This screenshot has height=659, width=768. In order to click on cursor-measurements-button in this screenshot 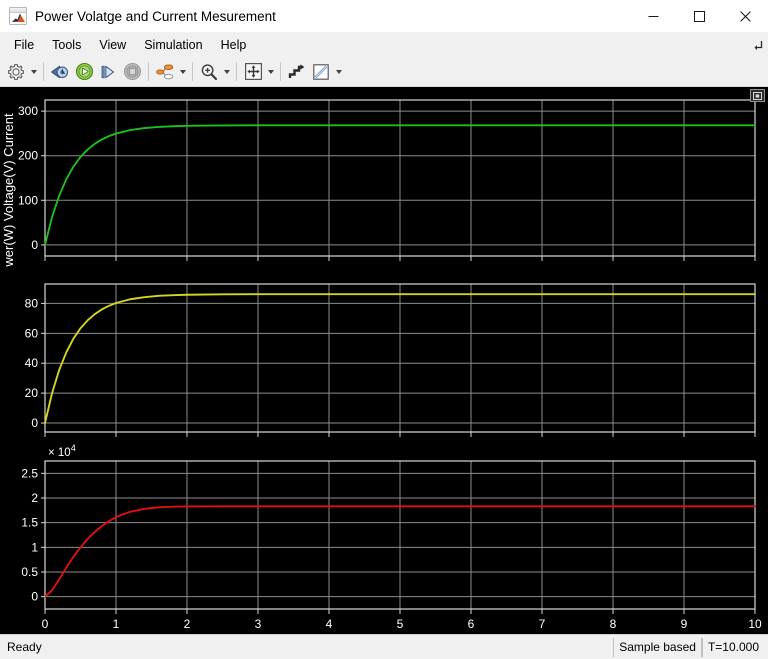, I will do `click(297, 72)`.